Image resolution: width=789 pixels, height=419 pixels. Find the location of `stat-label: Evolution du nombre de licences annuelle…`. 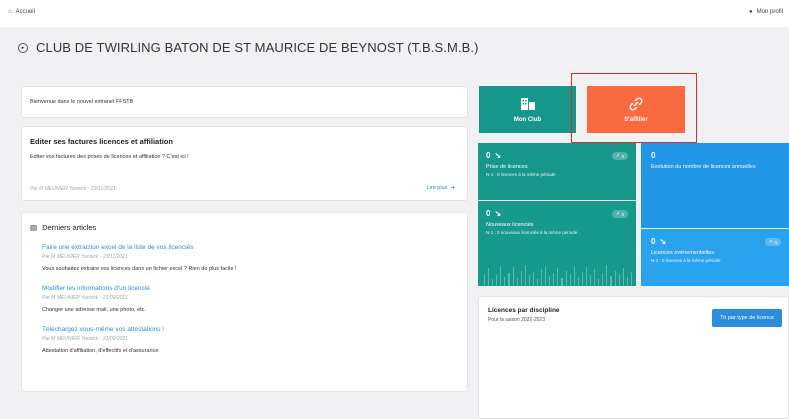

stat-label: Evolution du nombre de licences annuelle… is located at coordinates (703, 167).